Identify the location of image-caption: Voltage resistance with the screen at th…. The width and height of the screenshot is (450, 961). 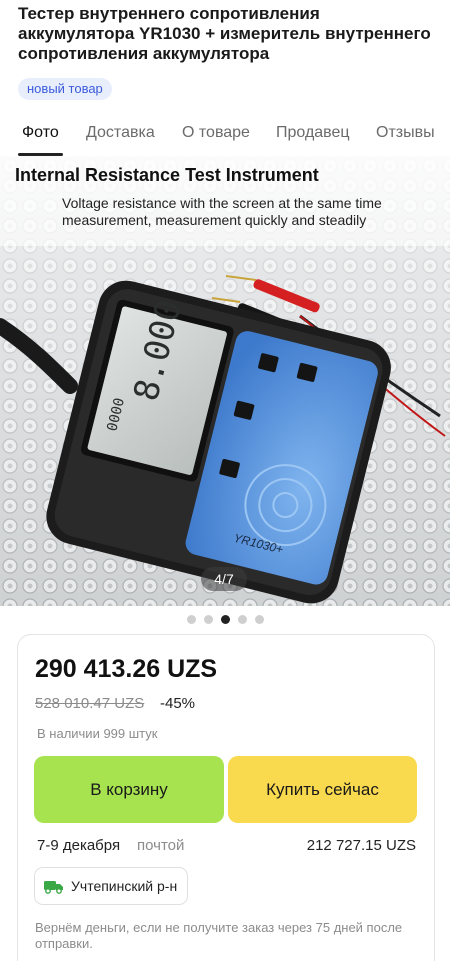
(222, 211).